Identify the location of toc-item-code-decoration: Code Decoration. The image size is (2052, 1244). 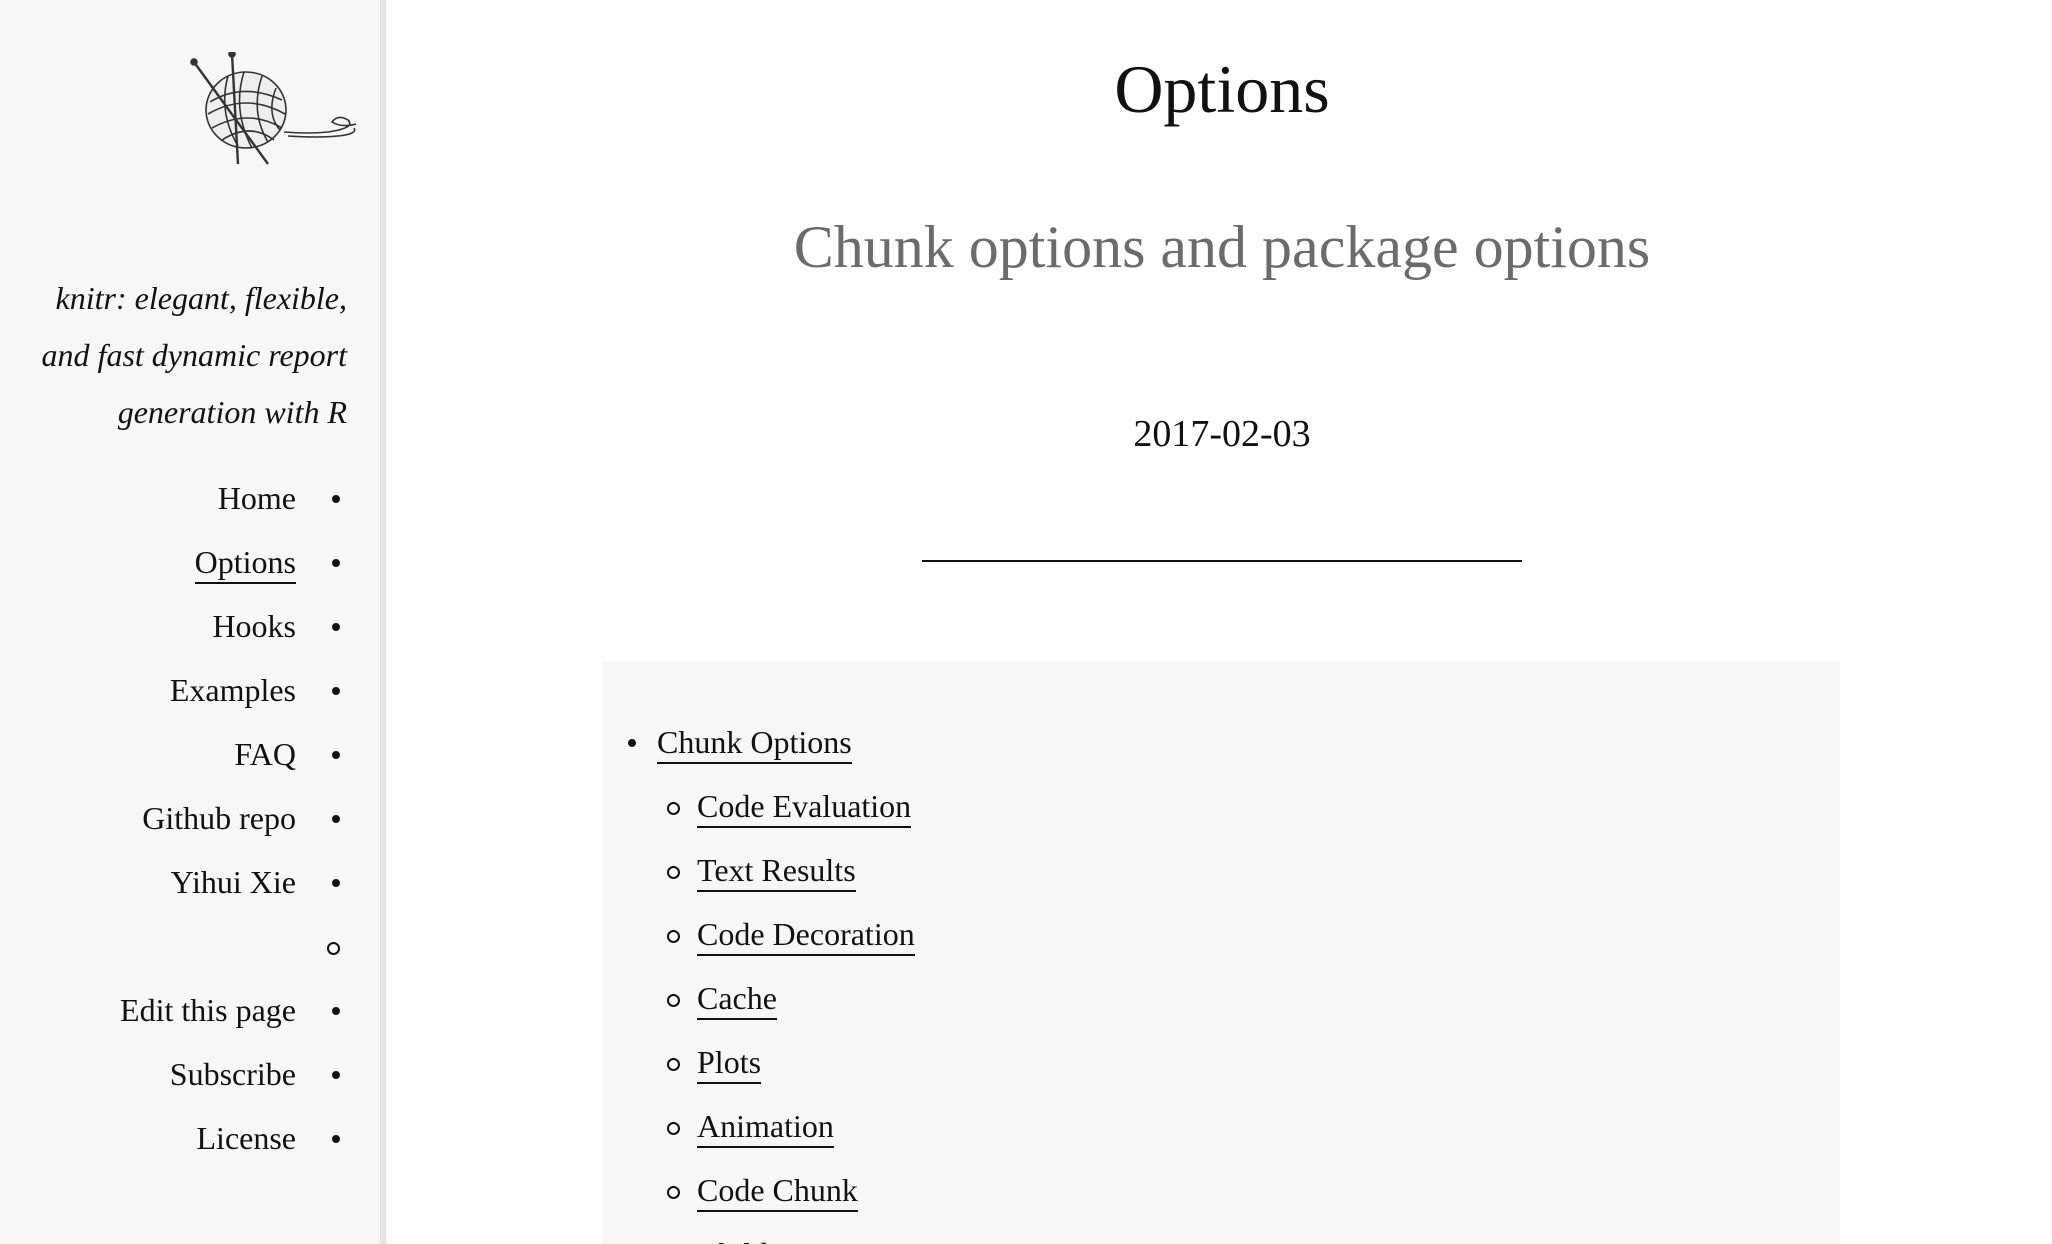
(1221, 934).